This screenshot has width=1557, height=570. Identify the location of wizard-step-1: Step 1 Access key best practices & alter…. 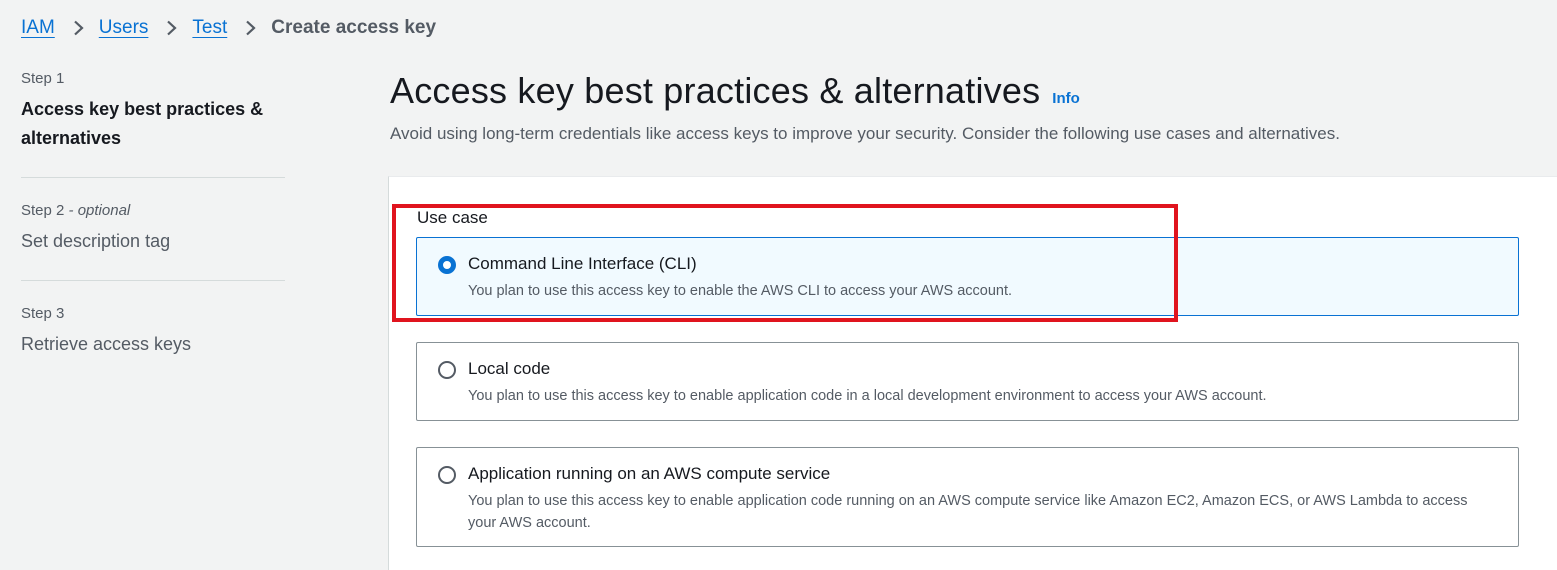
(153, 122).